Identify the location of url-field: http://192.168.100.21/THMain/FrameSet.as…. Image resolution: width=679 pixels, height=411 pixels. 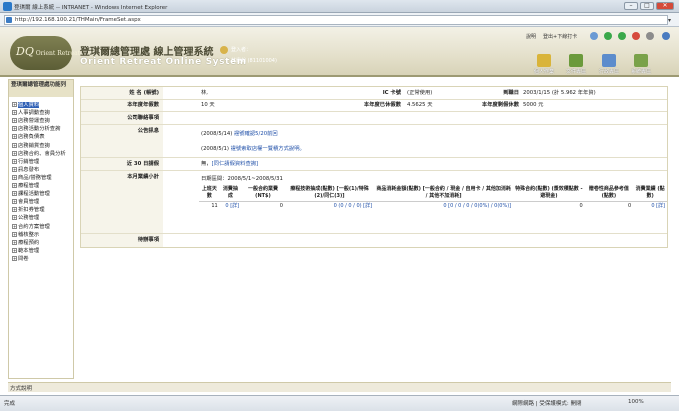
(336, 20).